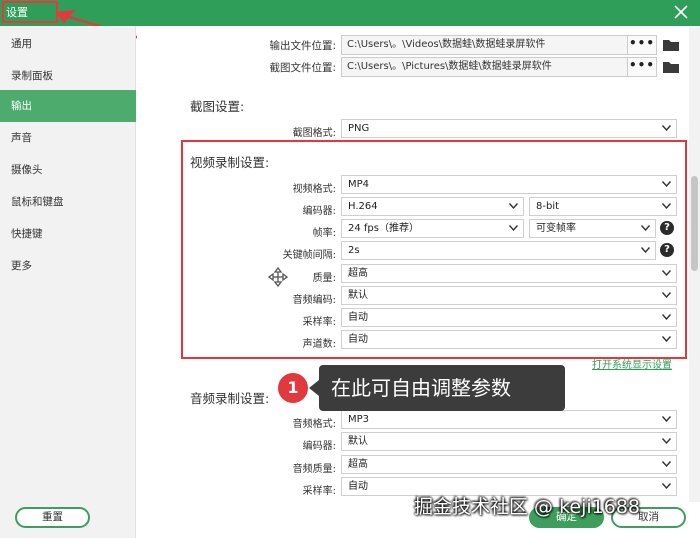  What do you see at coordinates (314, 424) in the screenshot?
I see `audio-format-label: 音频格式:` at bounding box center [314, 424].